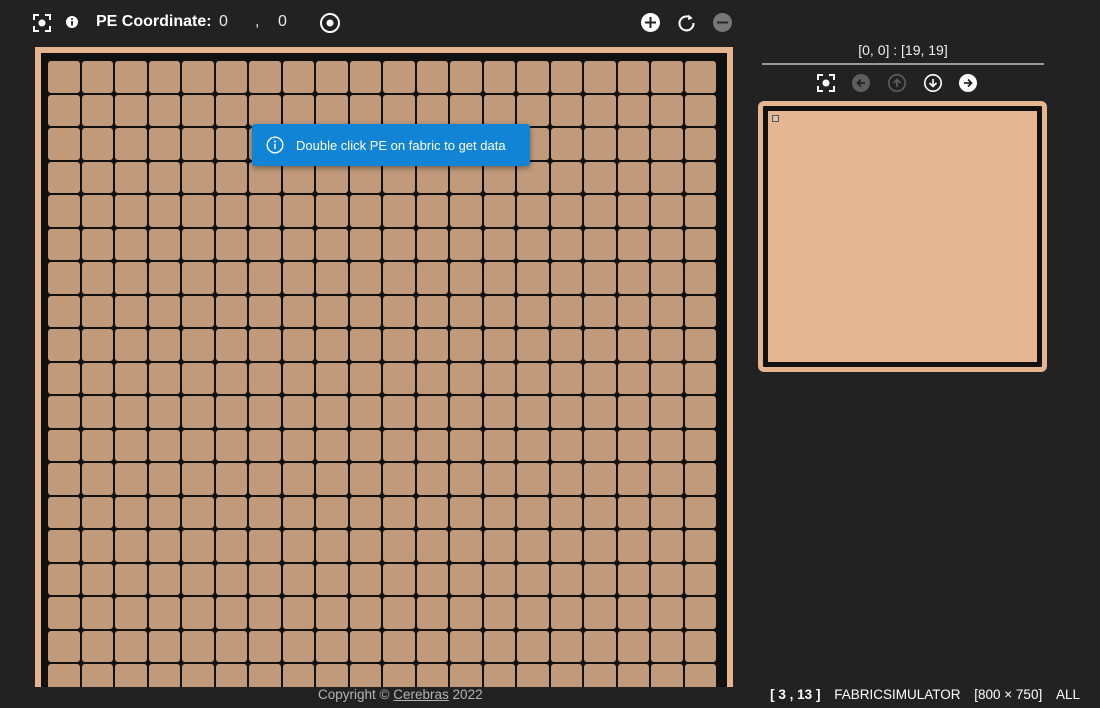 The width and height of the screenshot is (1100, 708). What do you see at coordinates (330, 23) in the screenshot?
I see `target-icon` at bounding box center [330, 23].